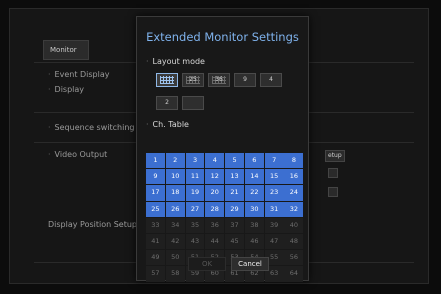 The width and height of the screenshot is (441, 294). I want to click on channel-cell: 8, so click(294, 161).